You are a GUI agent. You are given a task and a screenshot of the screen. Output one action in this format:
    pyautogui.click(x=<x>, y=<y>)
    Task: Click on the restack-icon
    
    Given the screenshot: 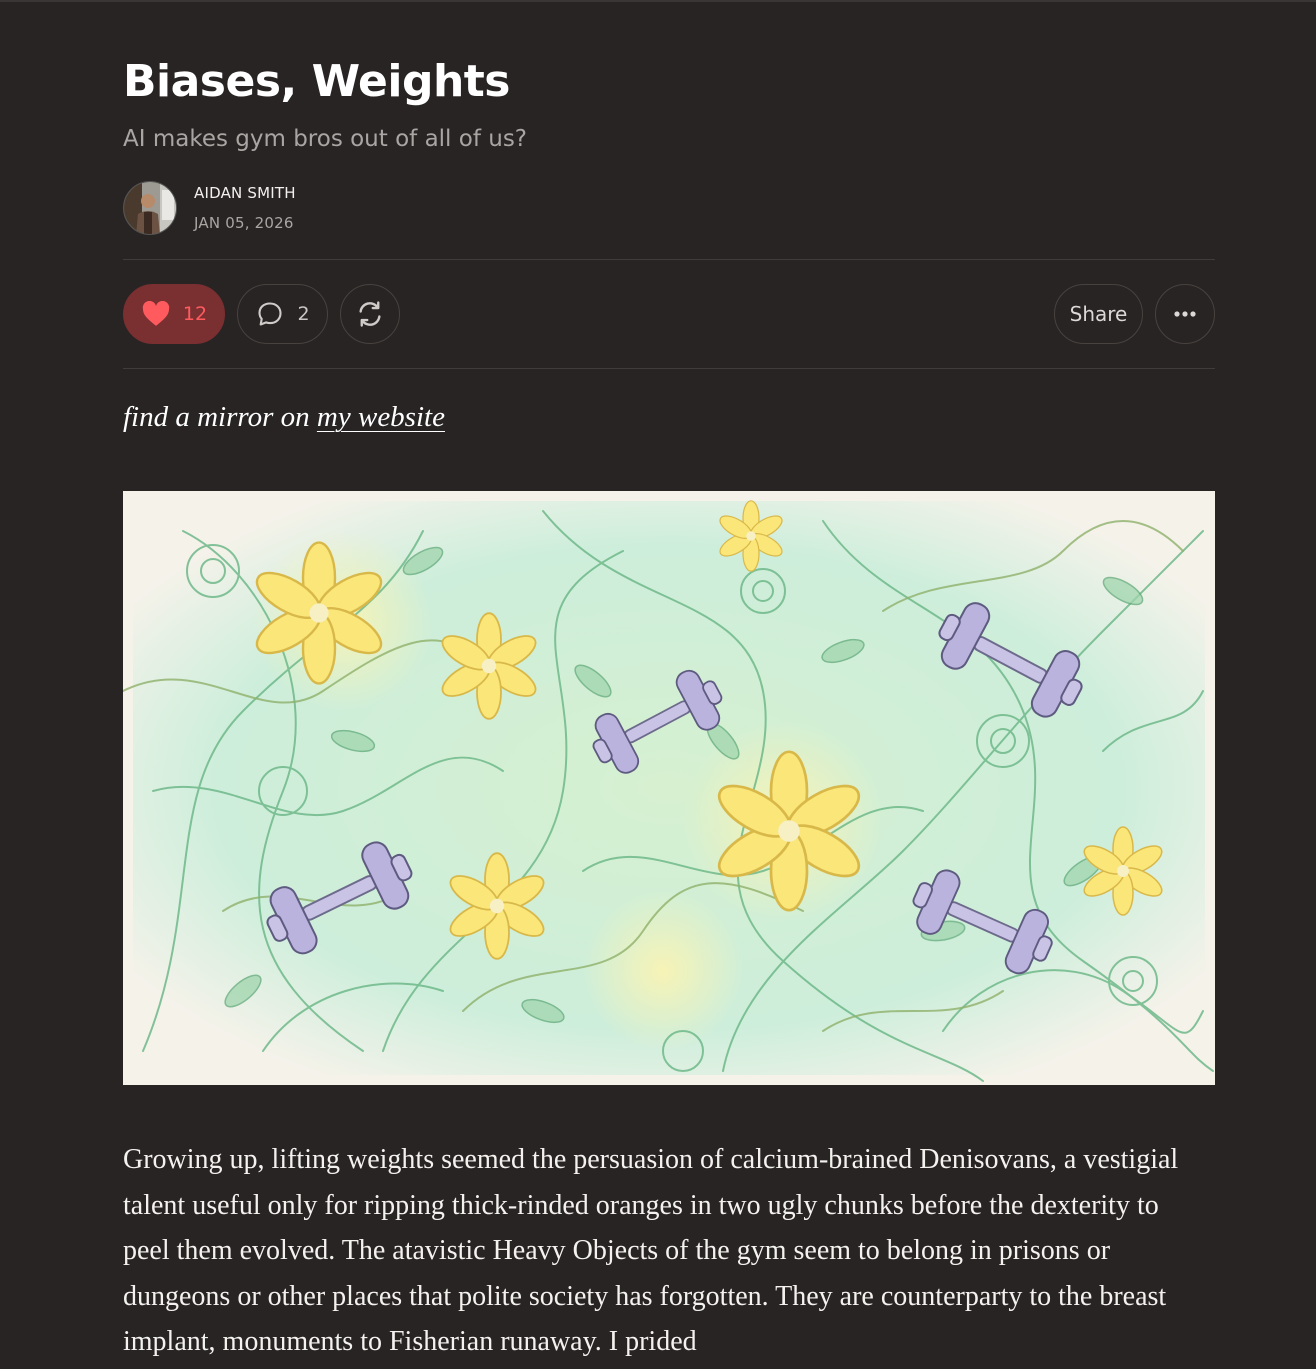 What is the action you would take?
    pyautogui.click(x=370, y=314)
    